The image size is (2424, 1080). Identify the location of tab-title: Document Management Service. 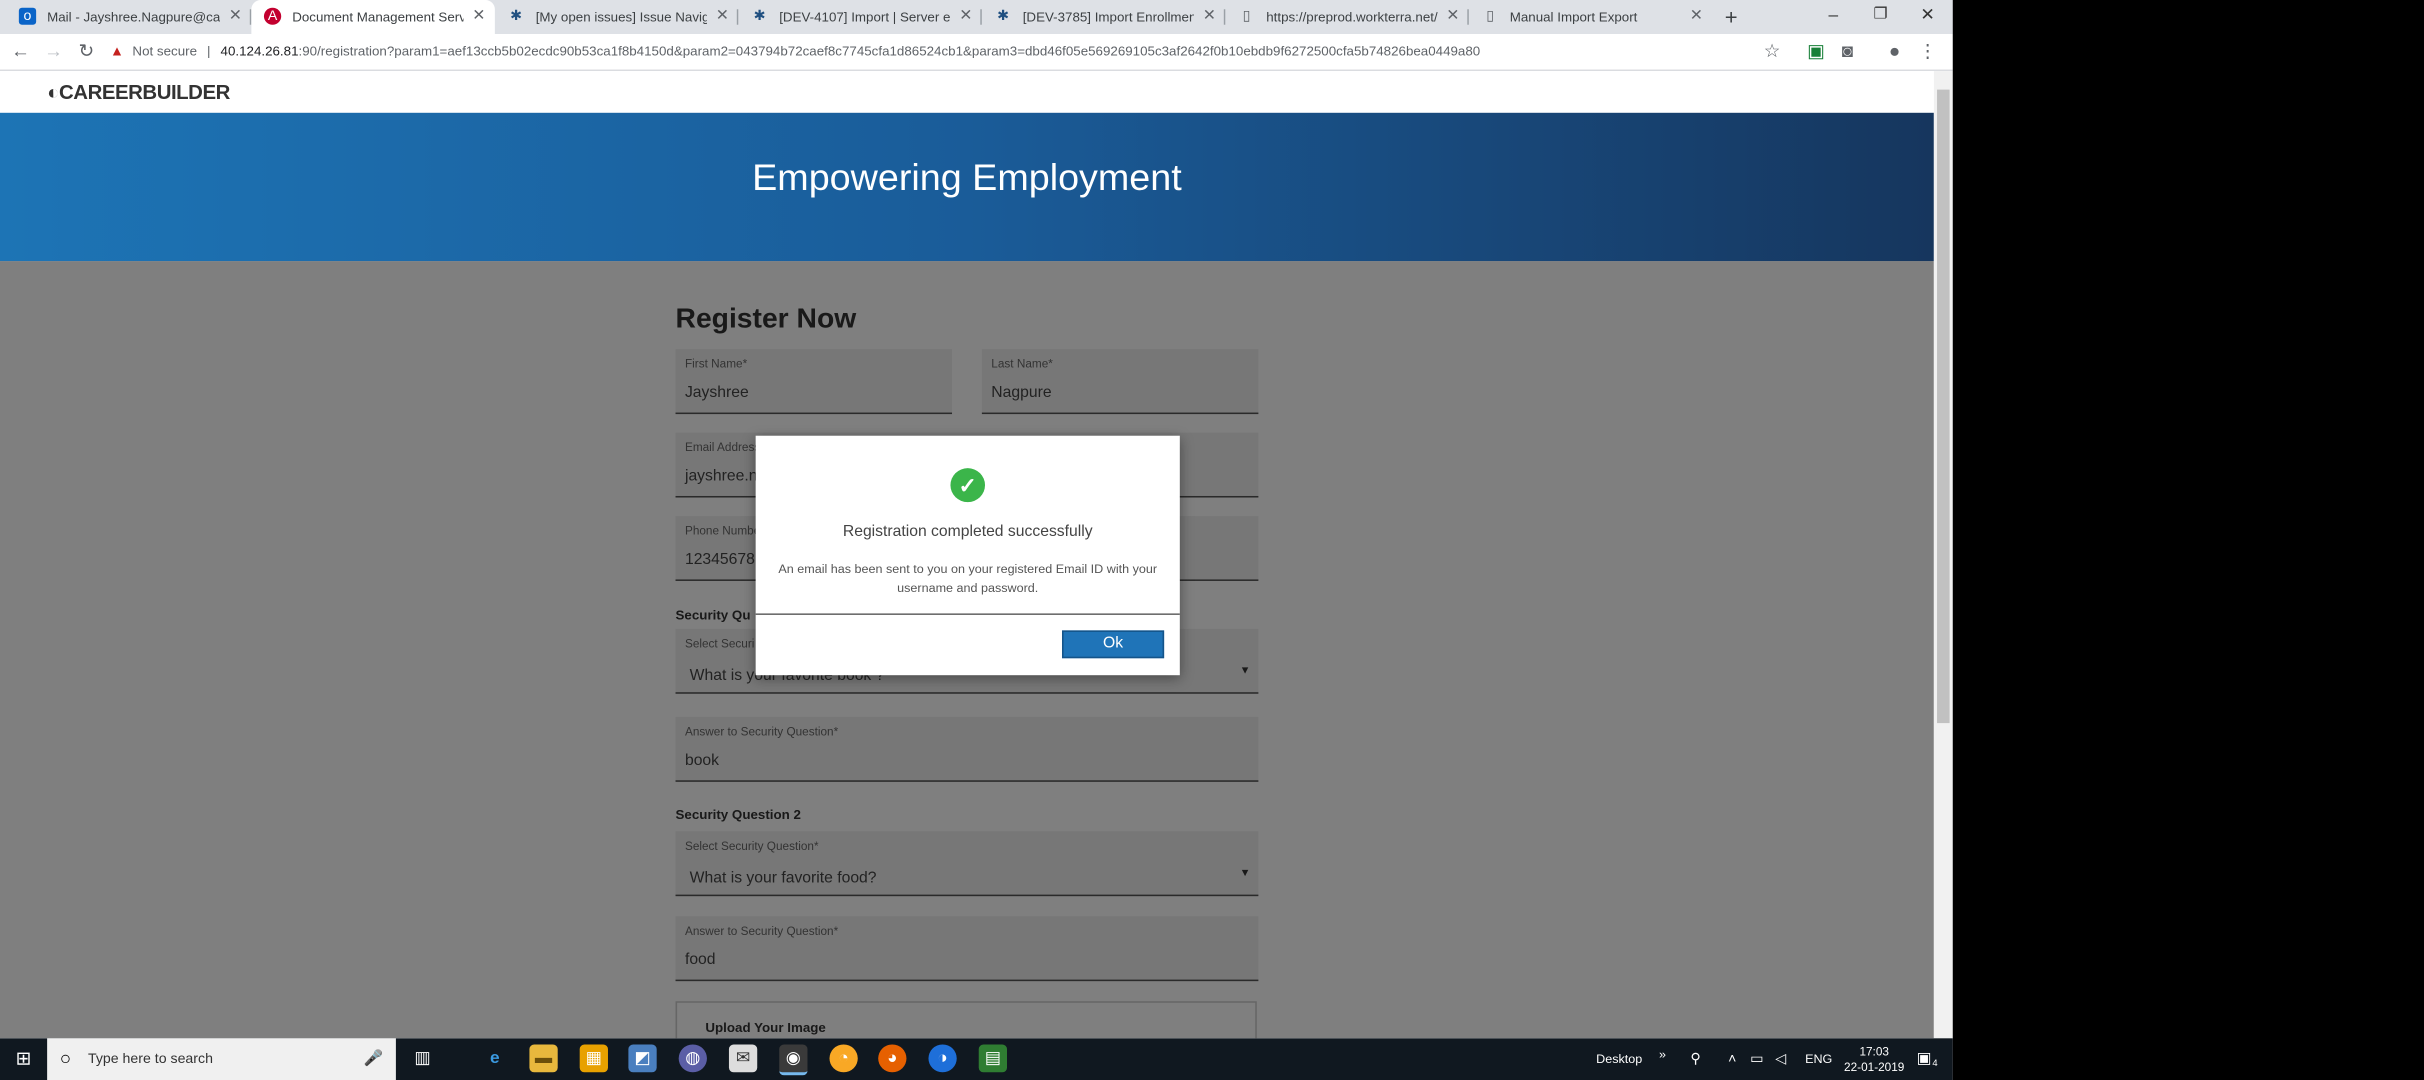
(377, 17).